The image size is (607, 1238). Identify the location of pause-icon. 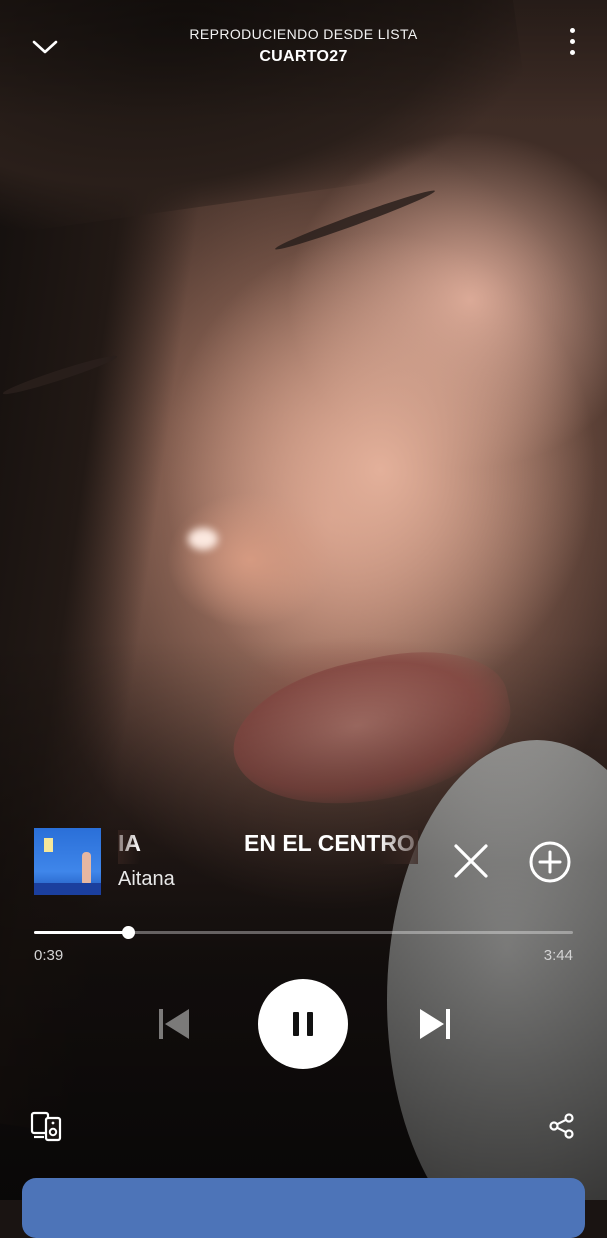
(303, 1024).